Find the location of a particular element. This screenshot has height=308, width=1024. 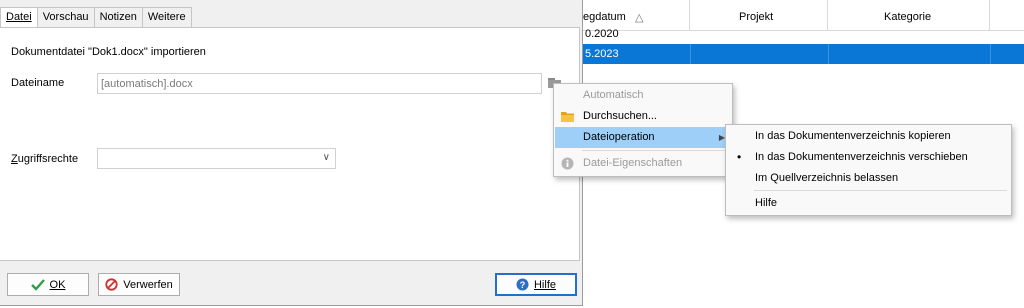

table-row: 0.2020 is located at coordinates (794, 34).